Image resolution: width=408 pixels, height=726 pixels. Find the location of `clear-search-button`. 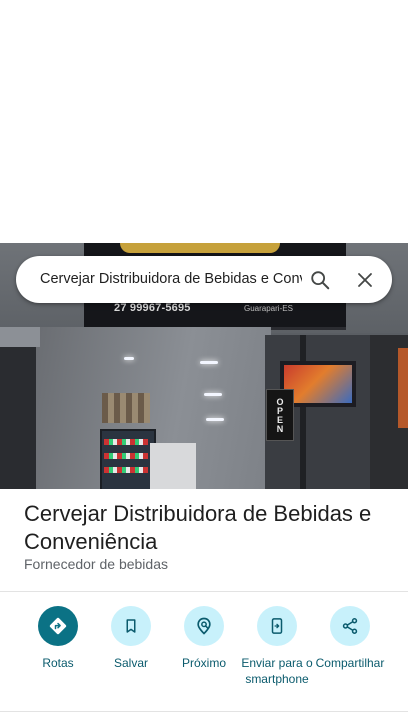

clear-search-button is located at coordinates (365, 280).